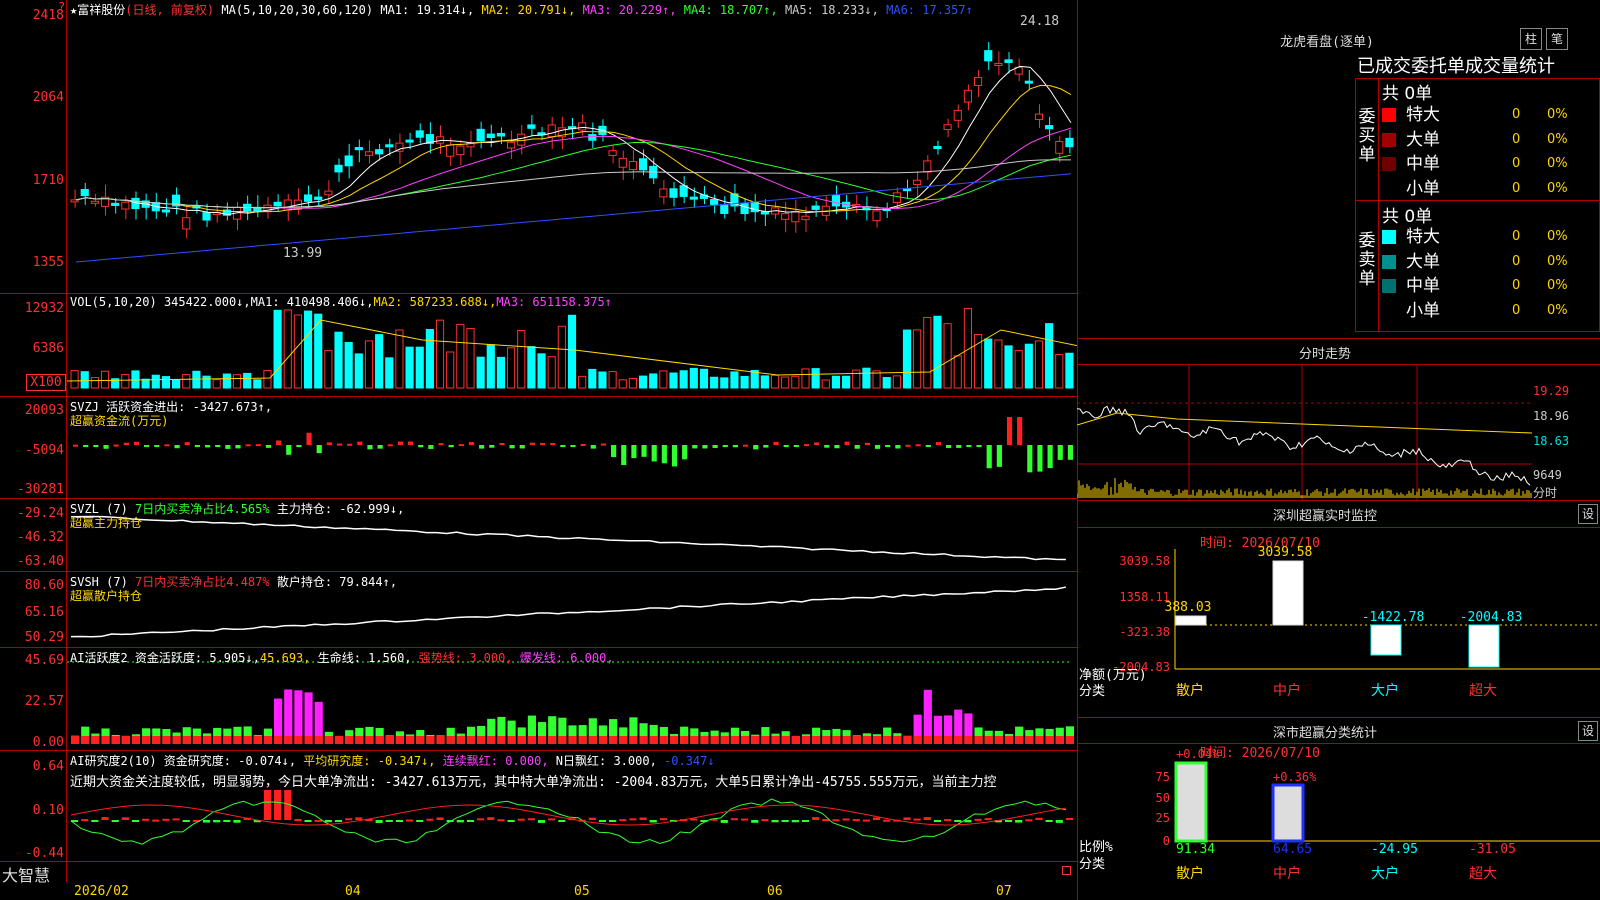 The image size is (1600, 900). Describe the element at coordinates (1327, 42) in the screenshot. I see `lh-title: 龙虎看盘(逐单)` at that location.